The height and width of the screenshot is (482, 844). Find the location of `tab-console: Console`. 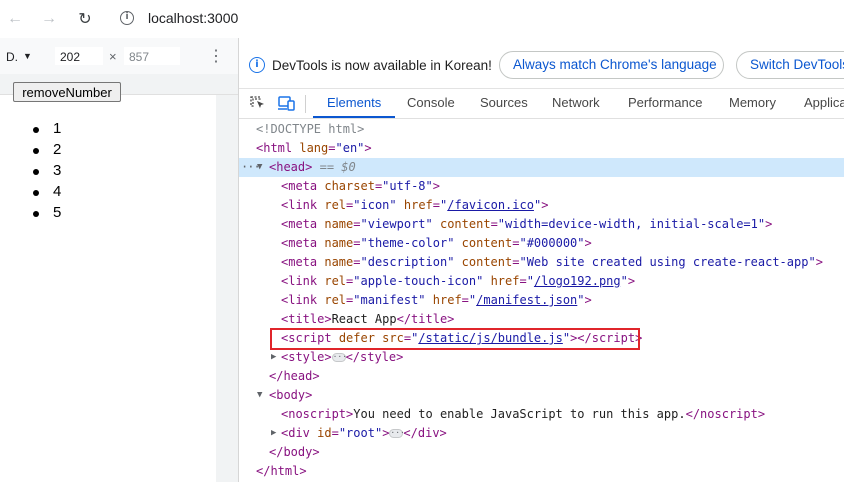

tab-console: Console is located at coordinates (431, 103).